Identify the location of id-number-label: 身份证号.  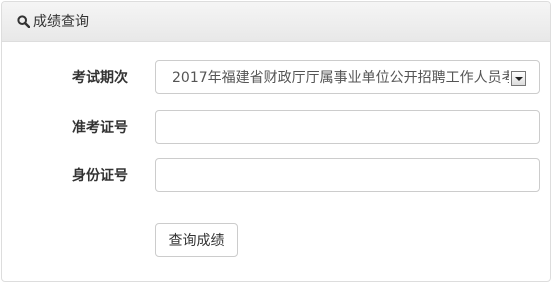
(100, 176).